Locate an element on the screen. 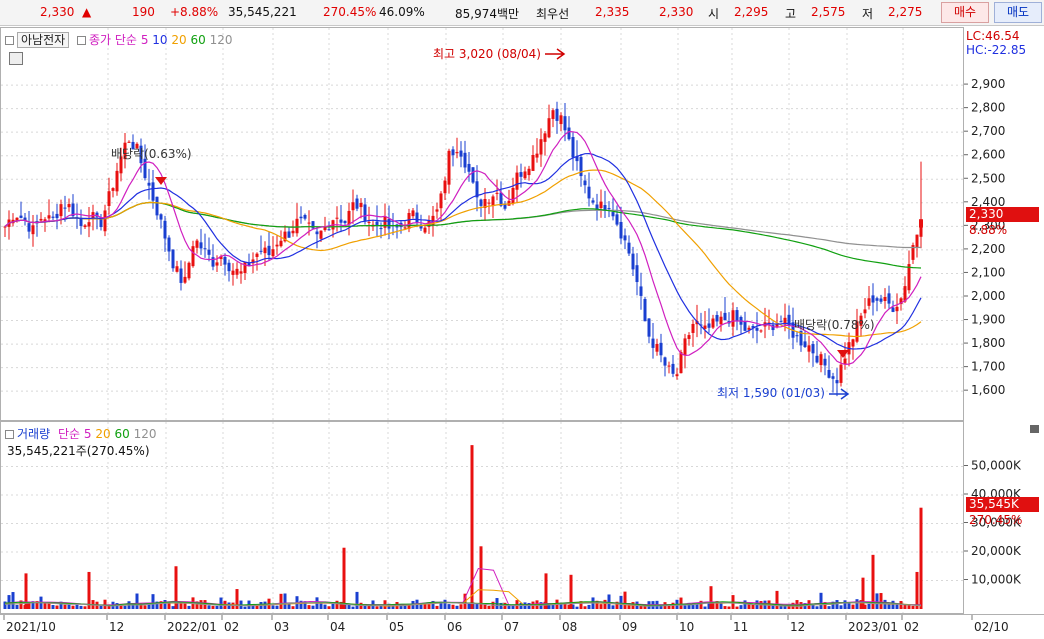 The height and width of the screenshot is (639, 1044). sell-button: 매도 is located at coordinates (1018, 12).